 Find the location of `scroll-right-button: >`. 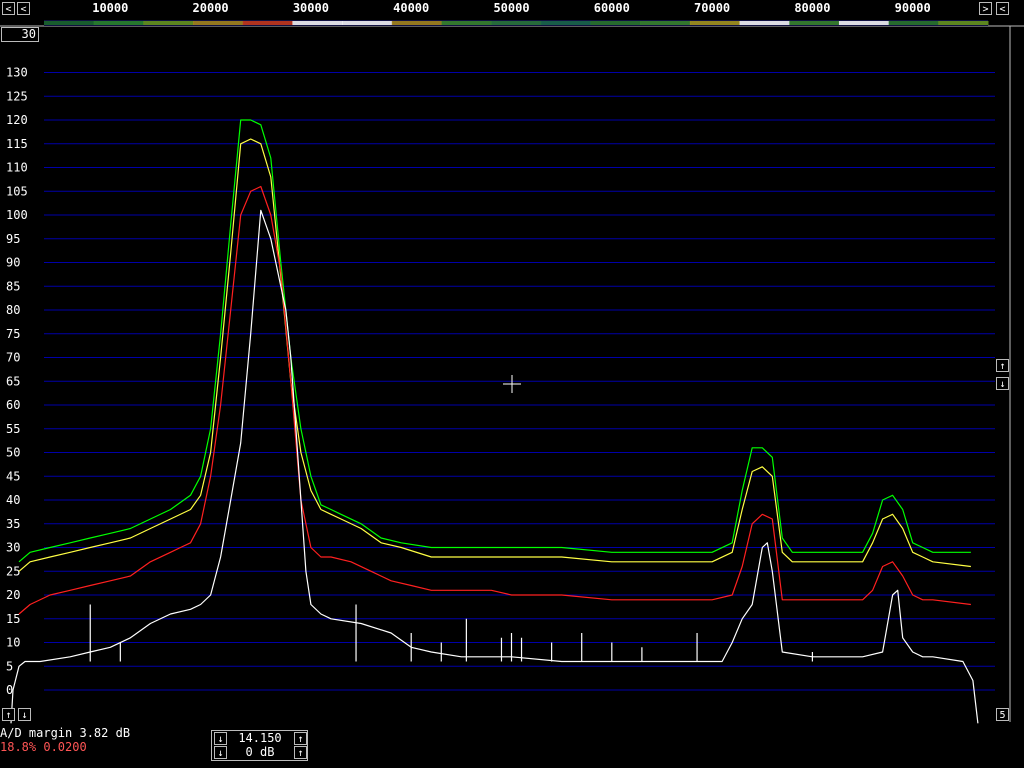

scroll-right-button: > is located at coordinates (985, 8).